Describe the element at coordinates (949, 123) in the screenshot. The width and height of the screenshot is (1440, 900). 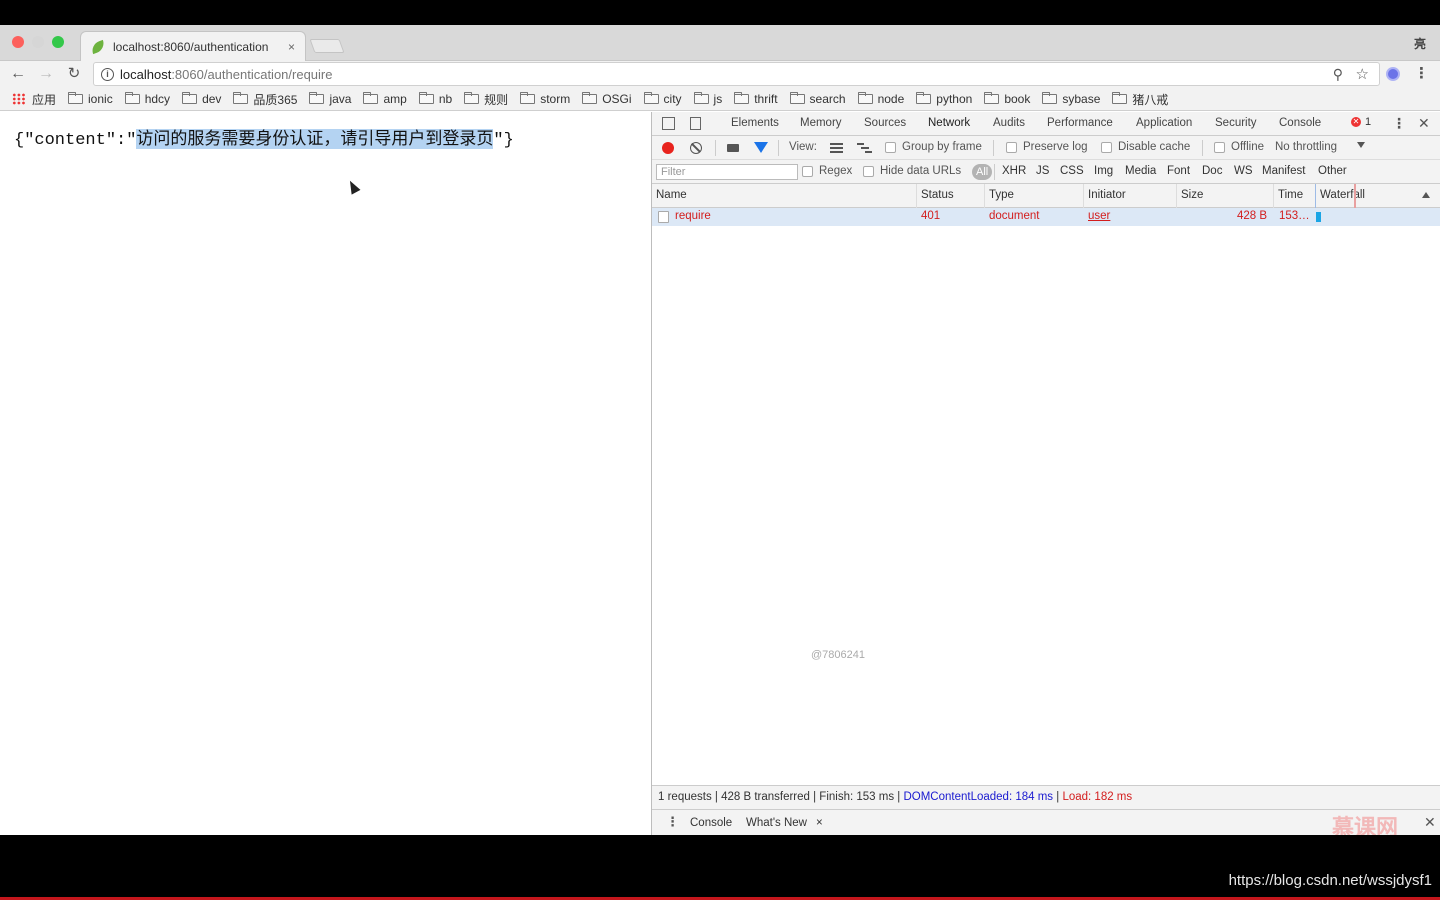
I see `tab-network: Network` at that location.